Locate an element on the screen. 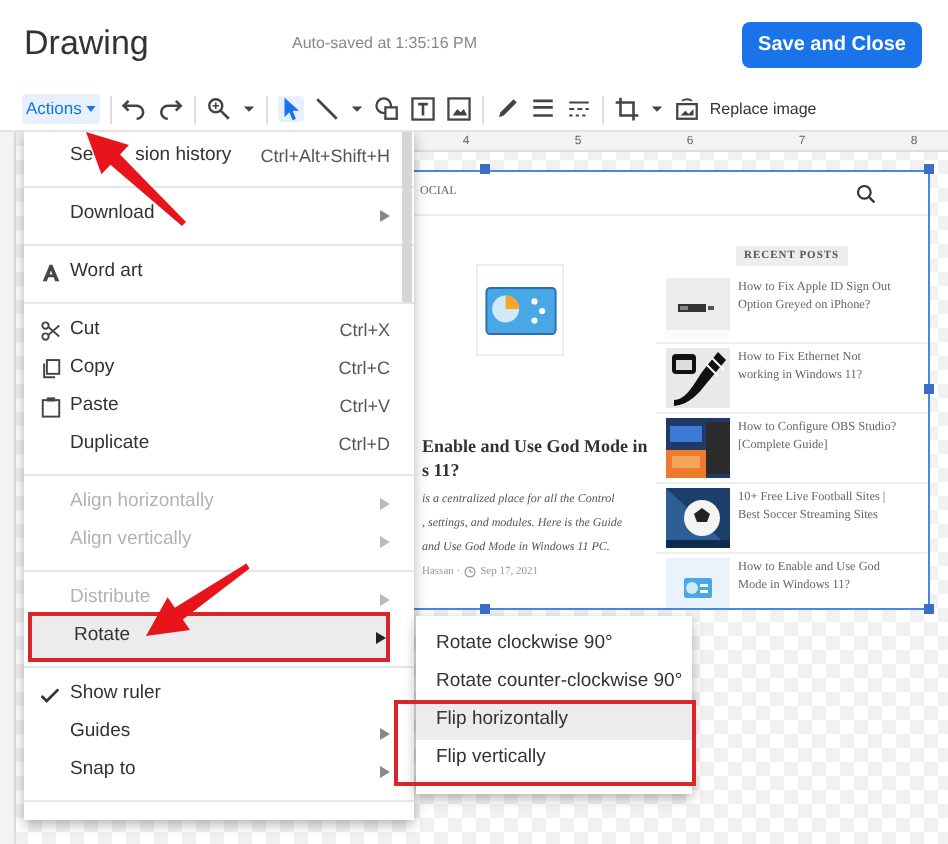 The height and width of the screenshot is (844, 948). menu-item-text: Se is located at coordinates (82, 156).